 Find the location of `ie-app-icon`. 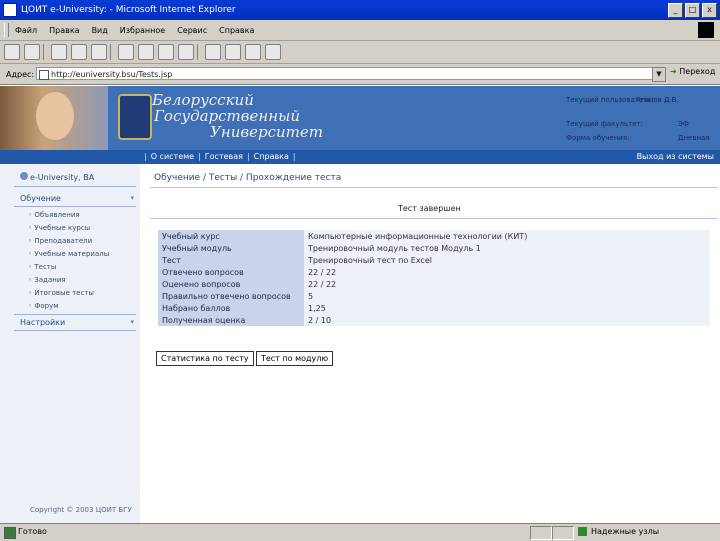

ie-app-icon is located at coordinates (10, 10).